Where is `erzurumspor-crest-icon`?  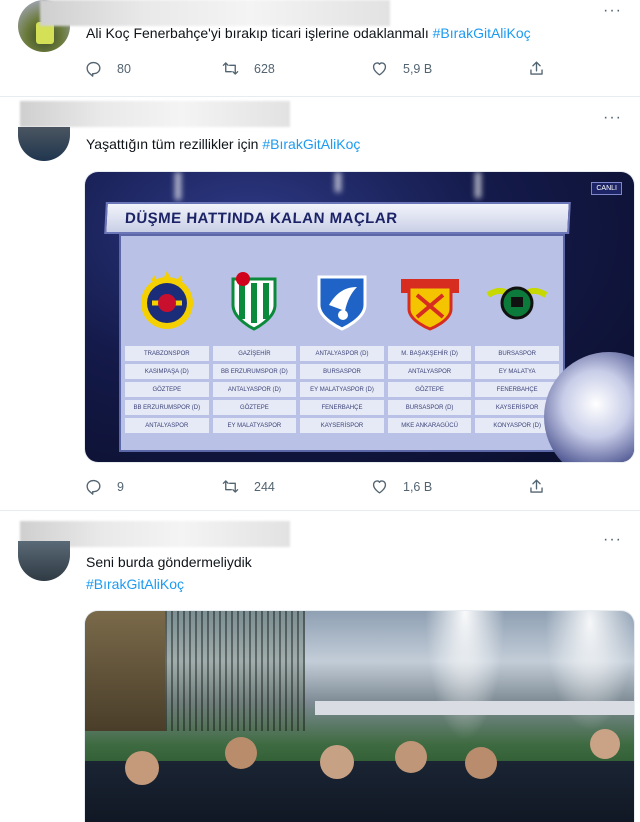
erzurumspor-crest-icon is located at coordinates (342, 300).